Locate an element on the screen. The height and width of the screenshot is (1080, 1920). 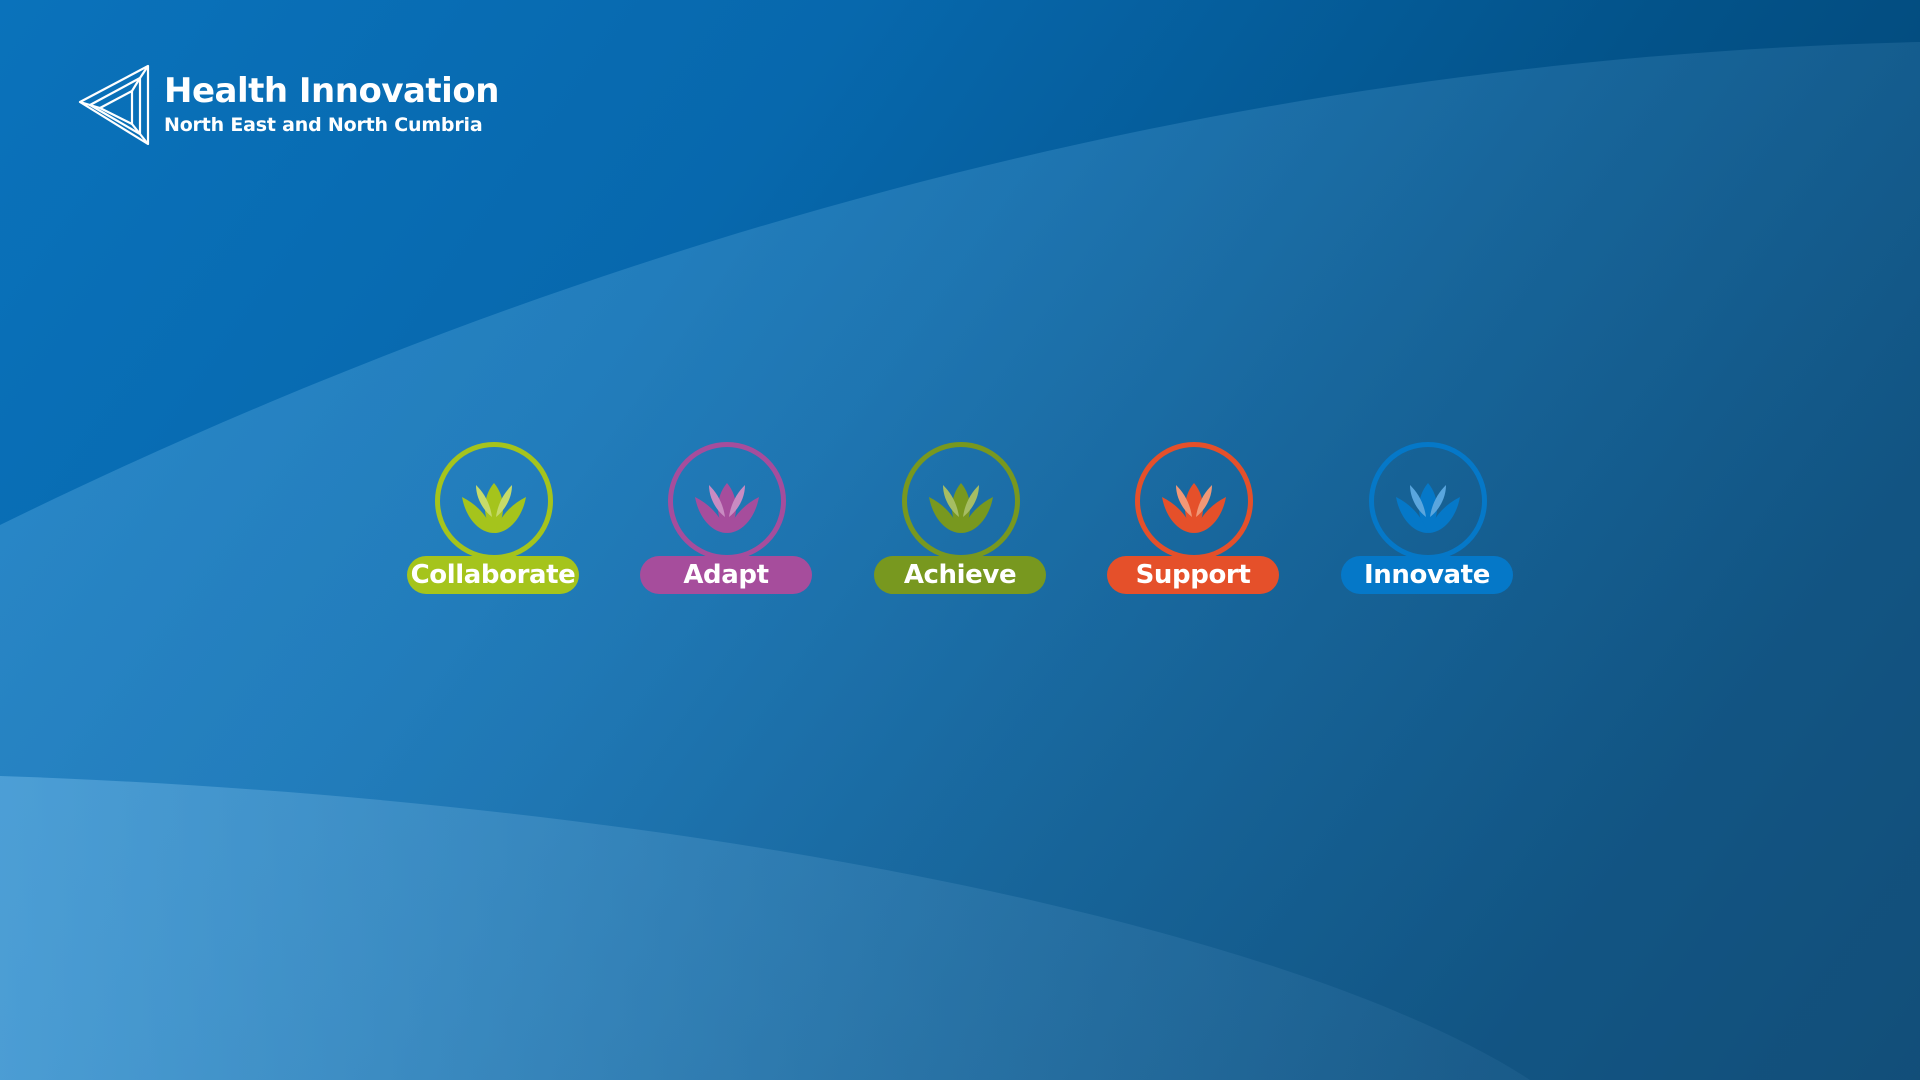
value-badge-adapt: Adapt is located at coordinates (726, 522).